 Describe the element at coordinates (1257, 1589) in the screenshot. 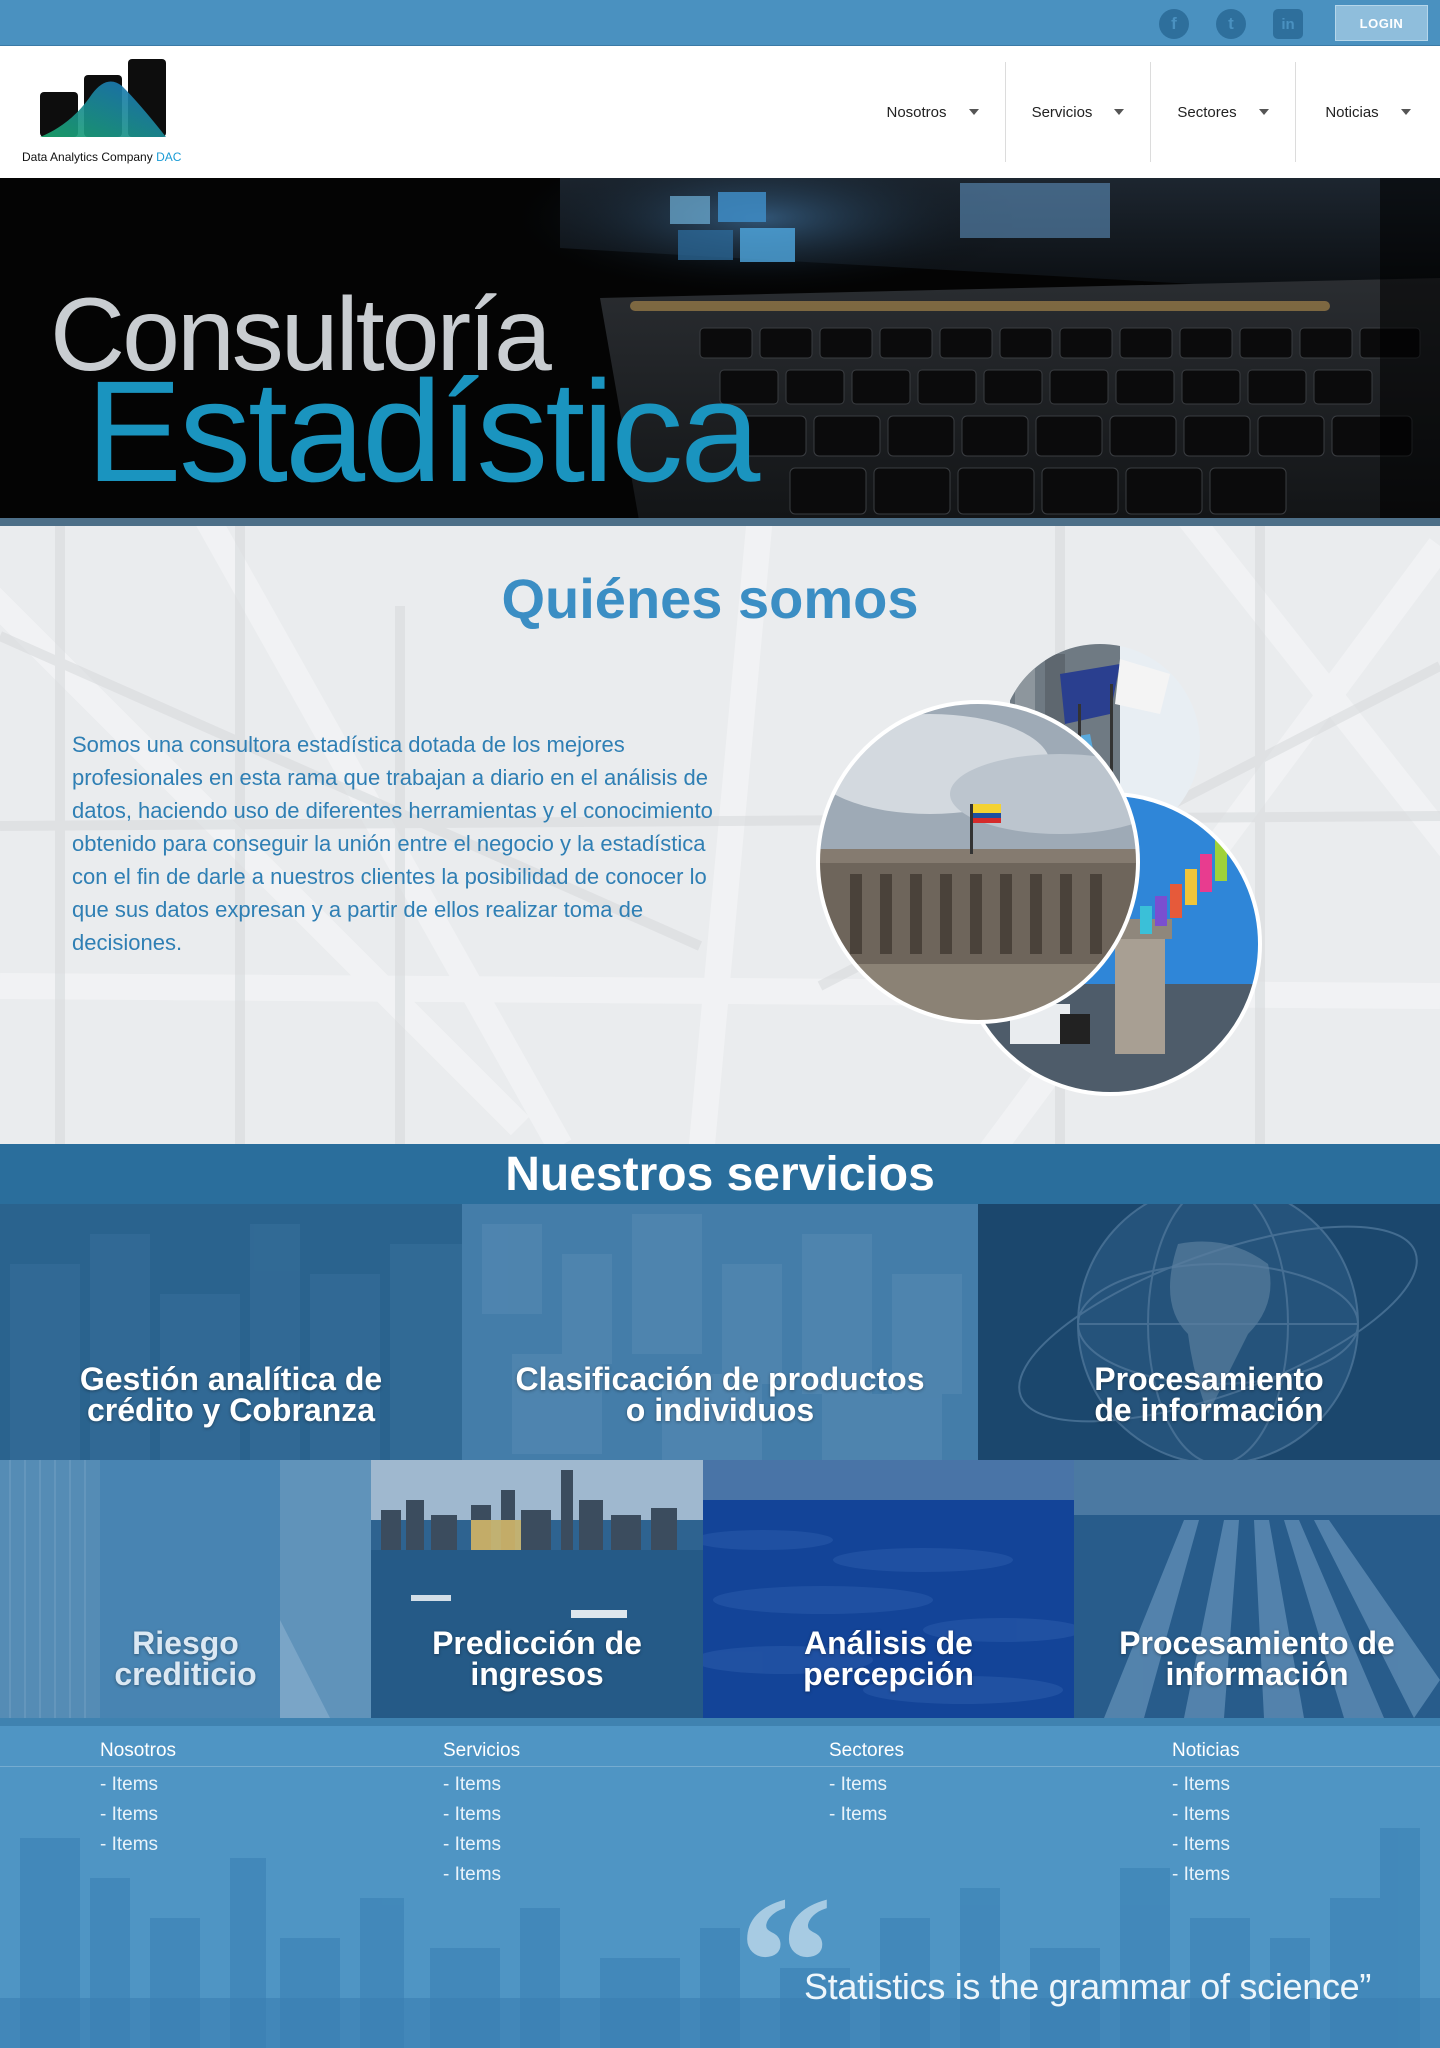

I see `service-tile-procesamiento-2: Procesamiento de información` at that location.